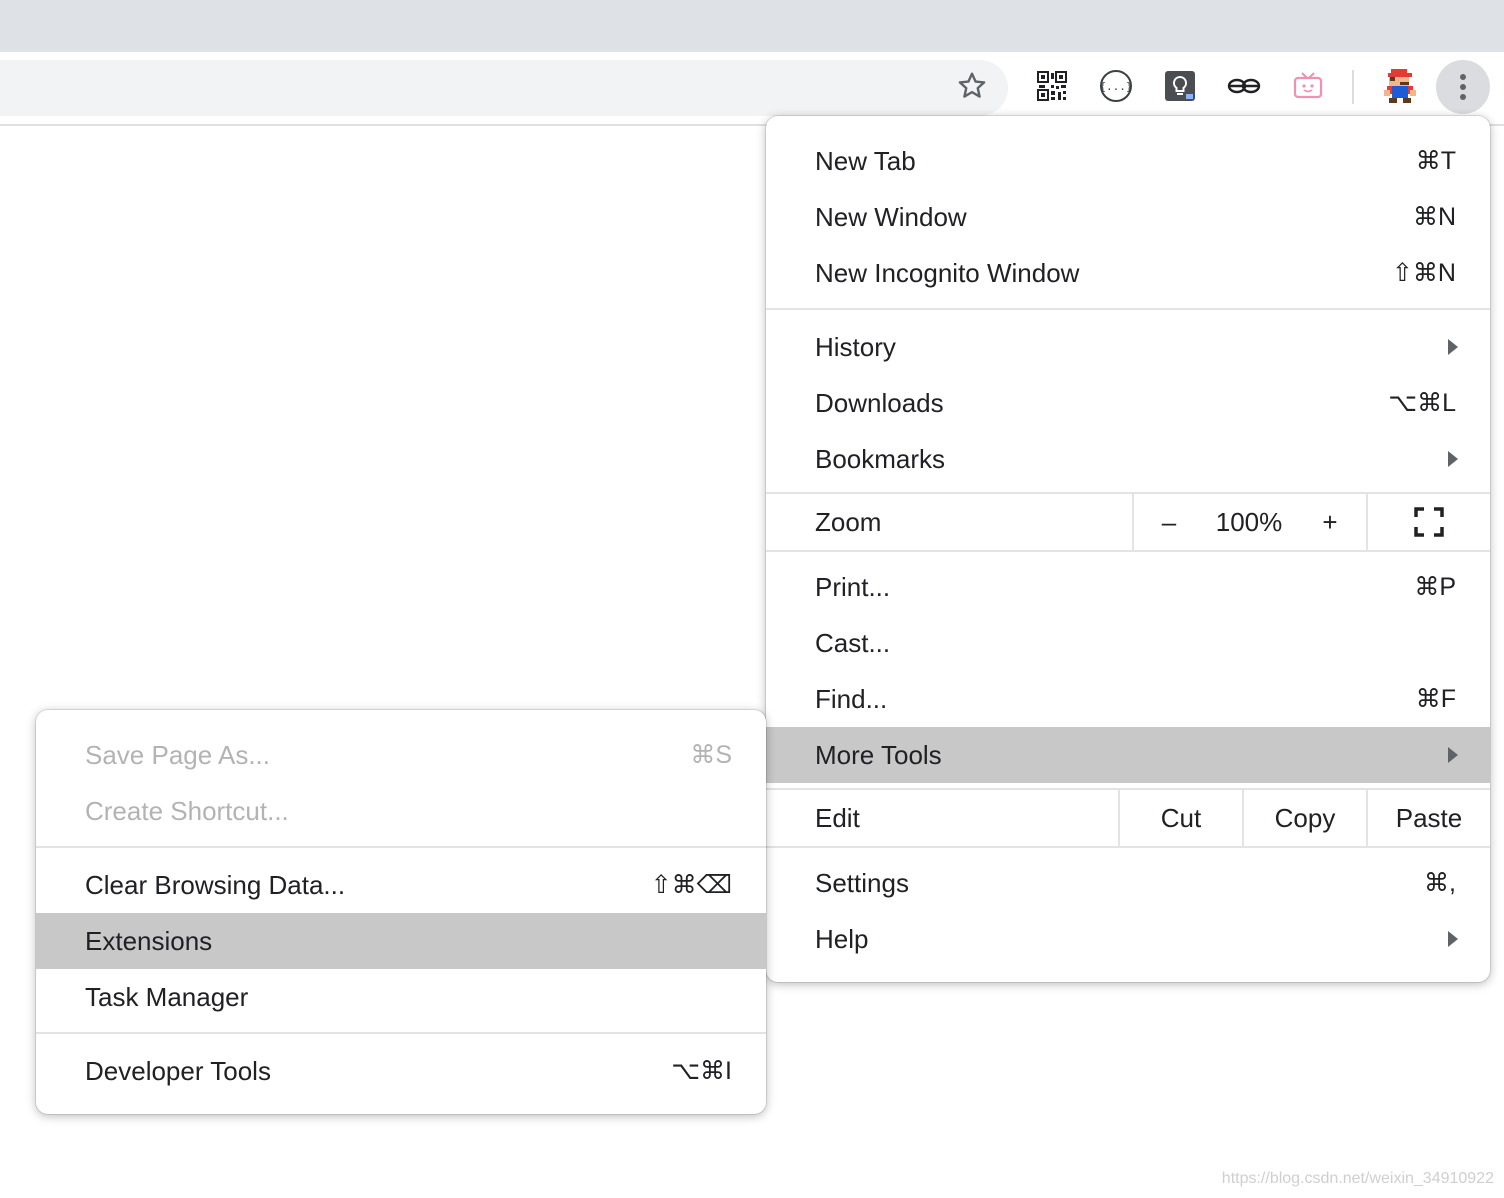 The width and height of the screenshot is (1504, 1198). Describe the element at coordinates (842, 938) in the screenshot. I see `menu-item-label: Help` at that location.